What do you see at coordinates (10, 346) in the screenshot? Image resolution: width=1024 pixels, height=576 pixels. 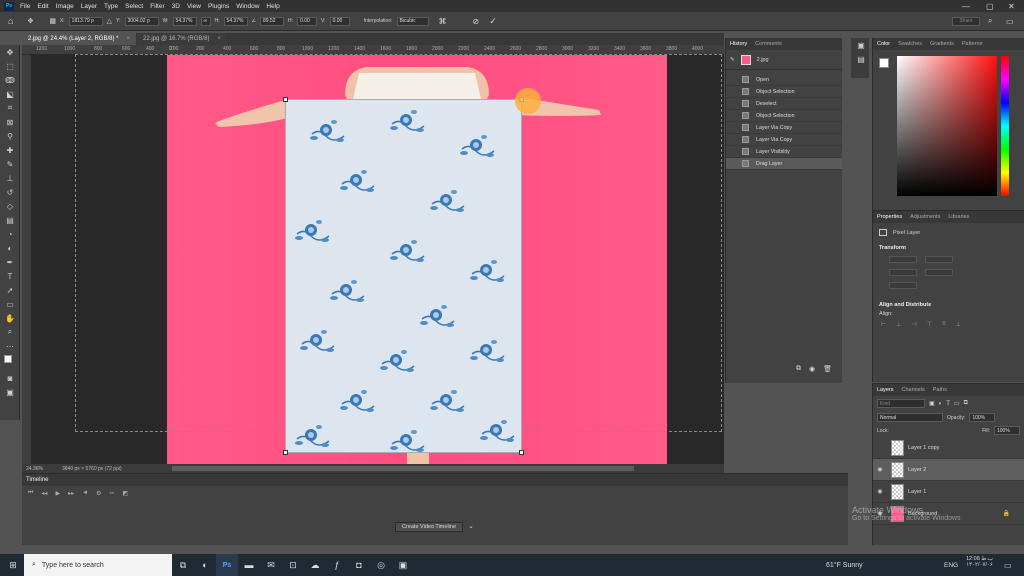 I see `more-tools-icon: ⋯` at bounding box center [10, 346].